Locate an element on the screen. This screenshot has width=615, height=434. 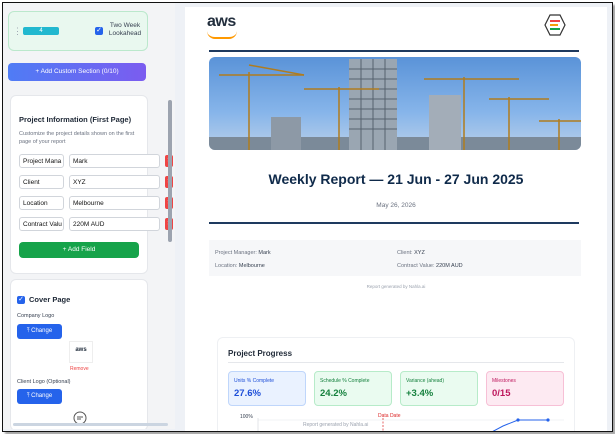
field-value-input: XYZ is located at coordinates (114, 182).